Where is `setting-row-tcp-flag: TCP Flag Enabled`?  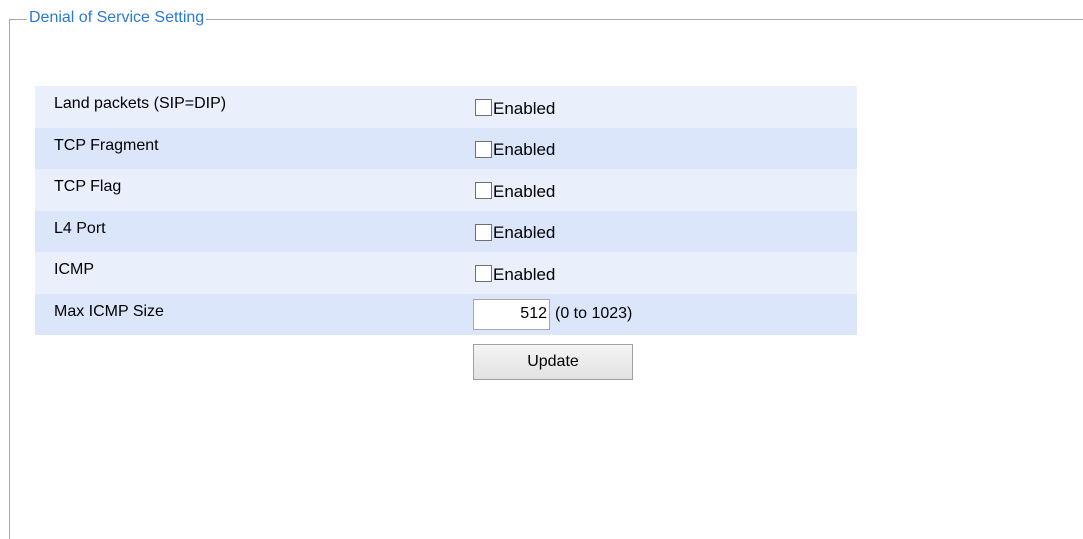
setting-row-tcp-flag: TCP Flag Enabled is located at coordinates (446, 190).